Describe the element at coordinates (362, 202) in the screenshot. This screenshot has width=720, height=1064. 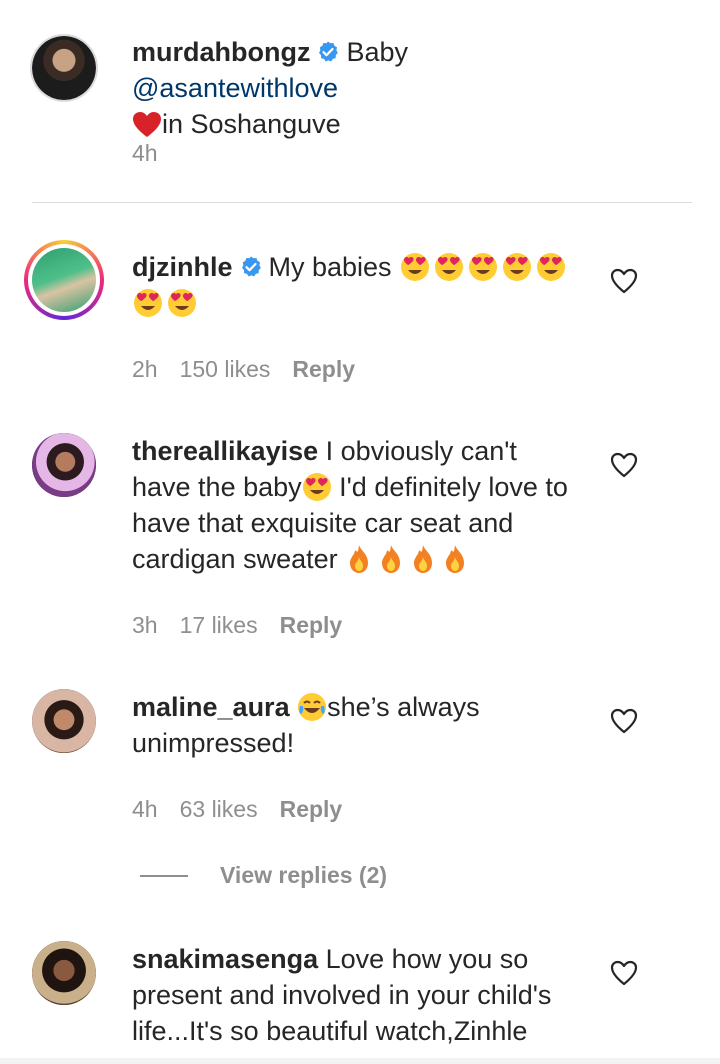
I see `caption-divider` at that location.